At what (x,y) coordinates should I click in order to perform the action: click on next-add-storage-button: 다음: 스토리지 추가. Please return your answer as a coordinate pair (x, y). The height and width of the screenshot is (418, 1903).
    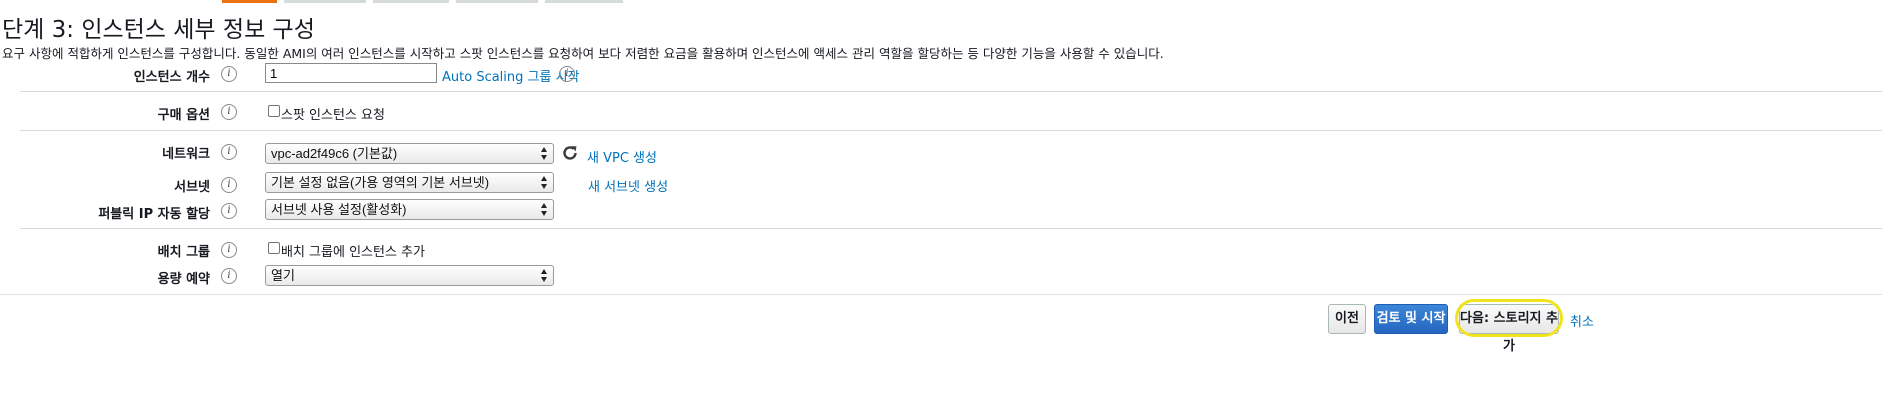
    Looking at the image, I should click on (1509, 329).